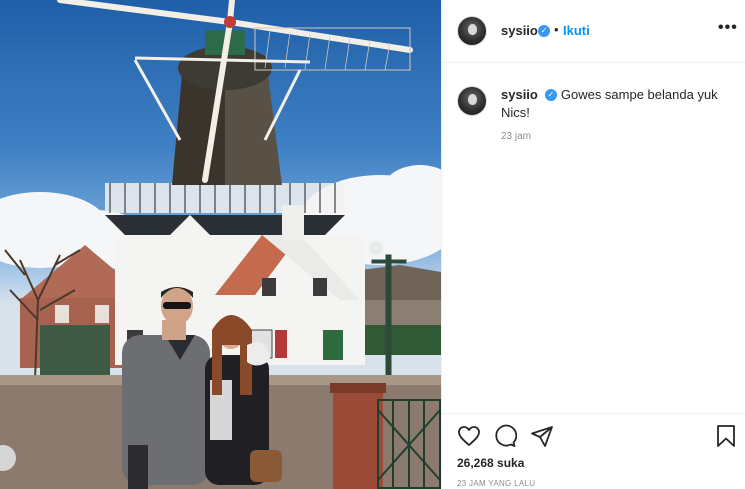 This screenshot has height=489, width=745. Describe the element at coordinates (726, 436) in the screenshot. I see `bookmark-icon` at that location.